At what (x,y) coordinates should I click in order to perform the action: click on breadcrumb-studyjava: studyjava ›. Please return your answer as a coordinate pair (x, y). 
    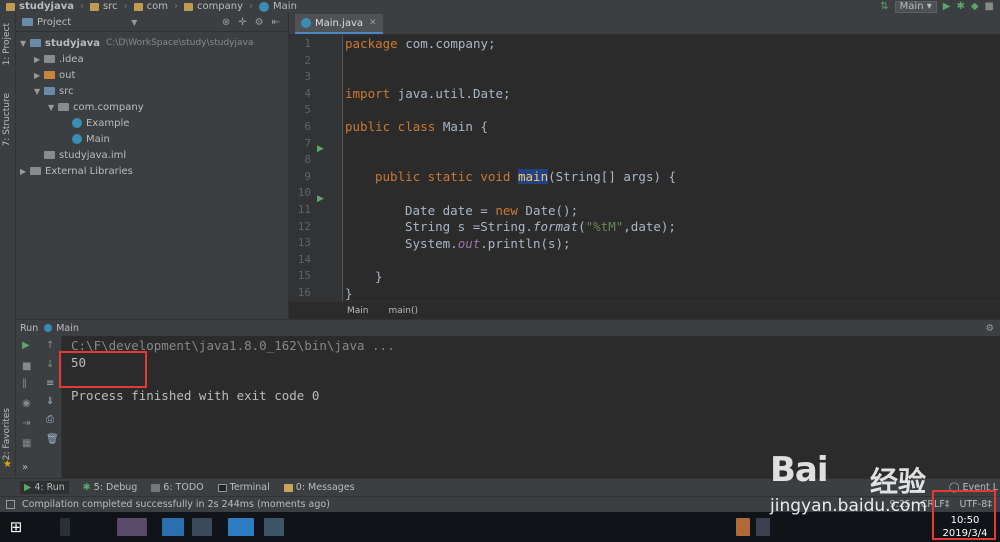
    Looking at the image, I should click on (42, 6).